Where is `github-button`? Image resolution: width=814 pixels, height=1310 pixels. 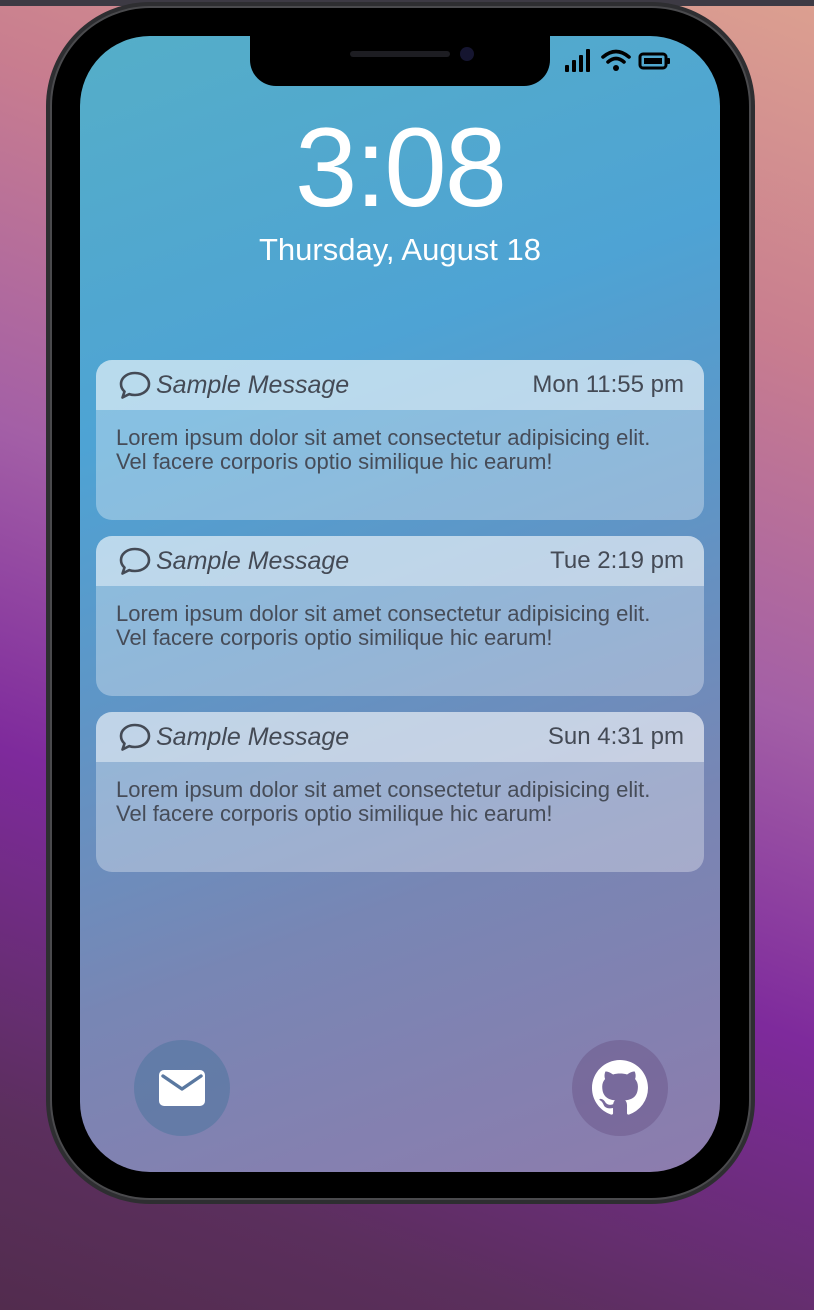
github-button is located at coordinates (620, 1088).